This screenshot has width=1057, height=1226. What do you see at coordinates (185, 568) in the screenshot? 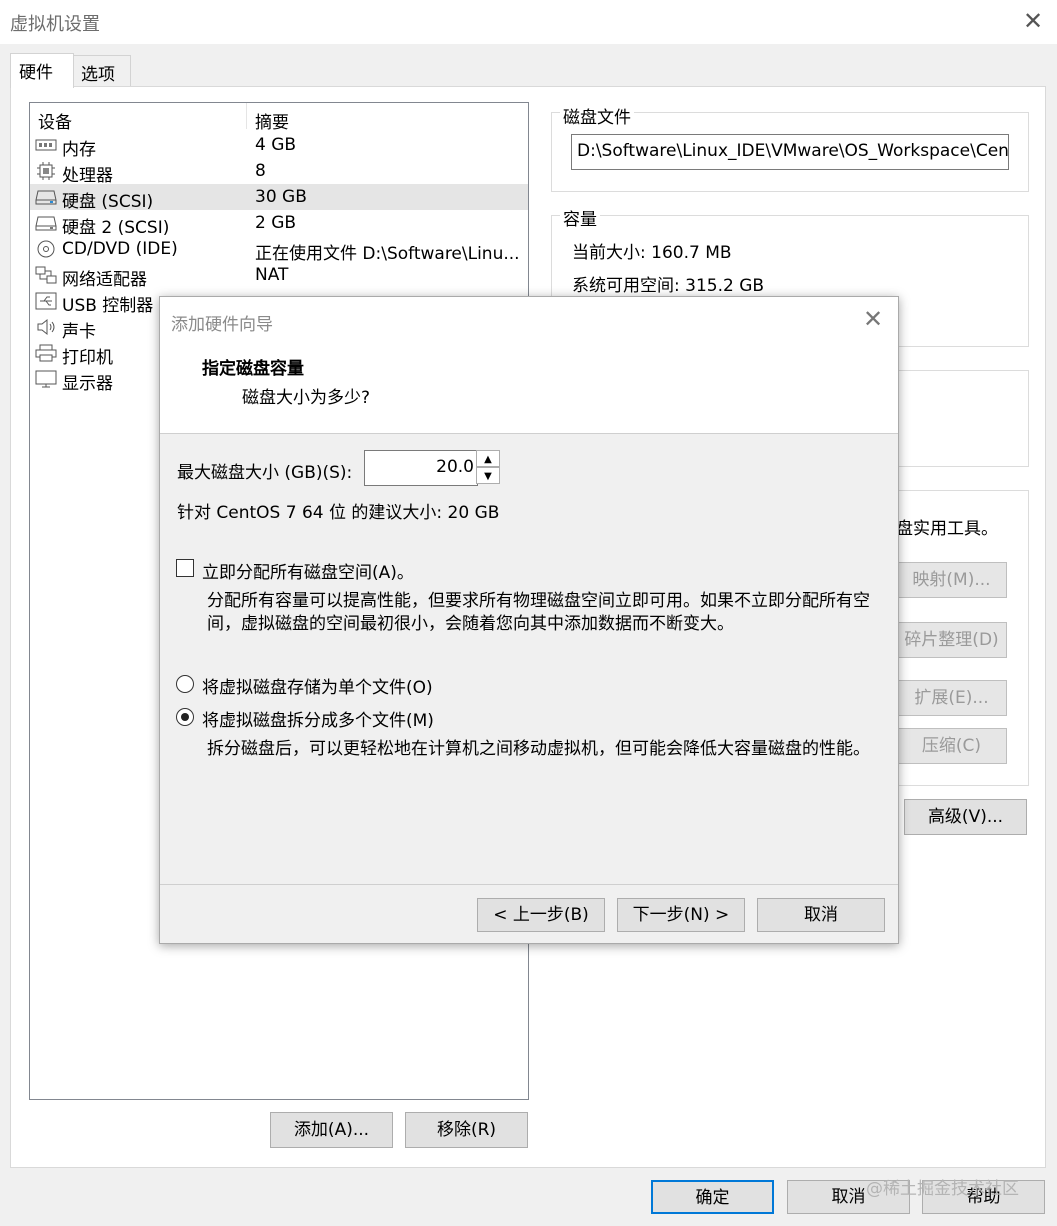
I see `allocate-all-checkbox` at bounding box center [185, 568].